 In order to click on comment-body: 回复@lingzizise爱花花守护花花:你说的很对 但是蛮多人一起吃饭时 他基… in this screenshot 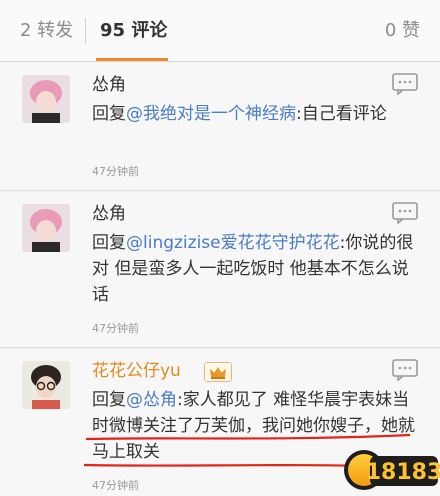, I will do `click(257, 269)`.